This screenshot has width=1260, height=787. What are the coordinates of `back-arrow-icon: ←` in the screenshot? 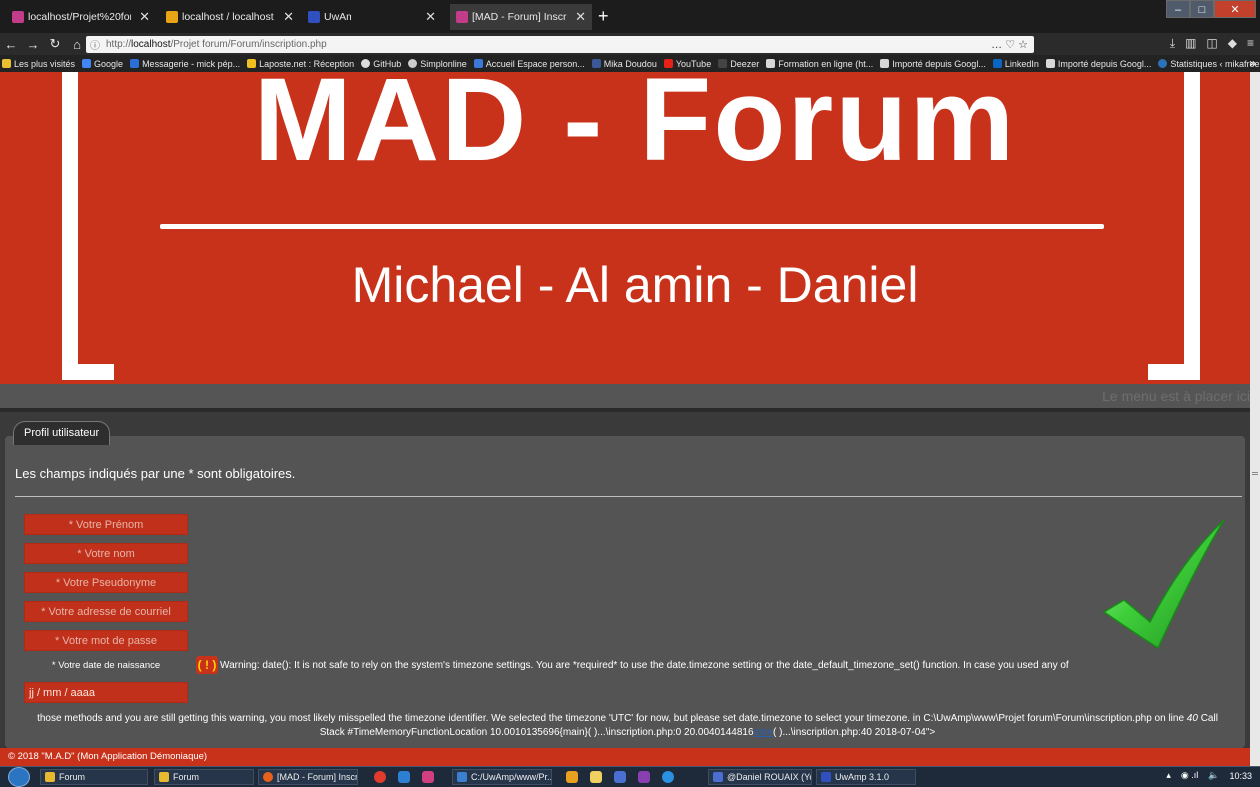 It's located at (11, 44).